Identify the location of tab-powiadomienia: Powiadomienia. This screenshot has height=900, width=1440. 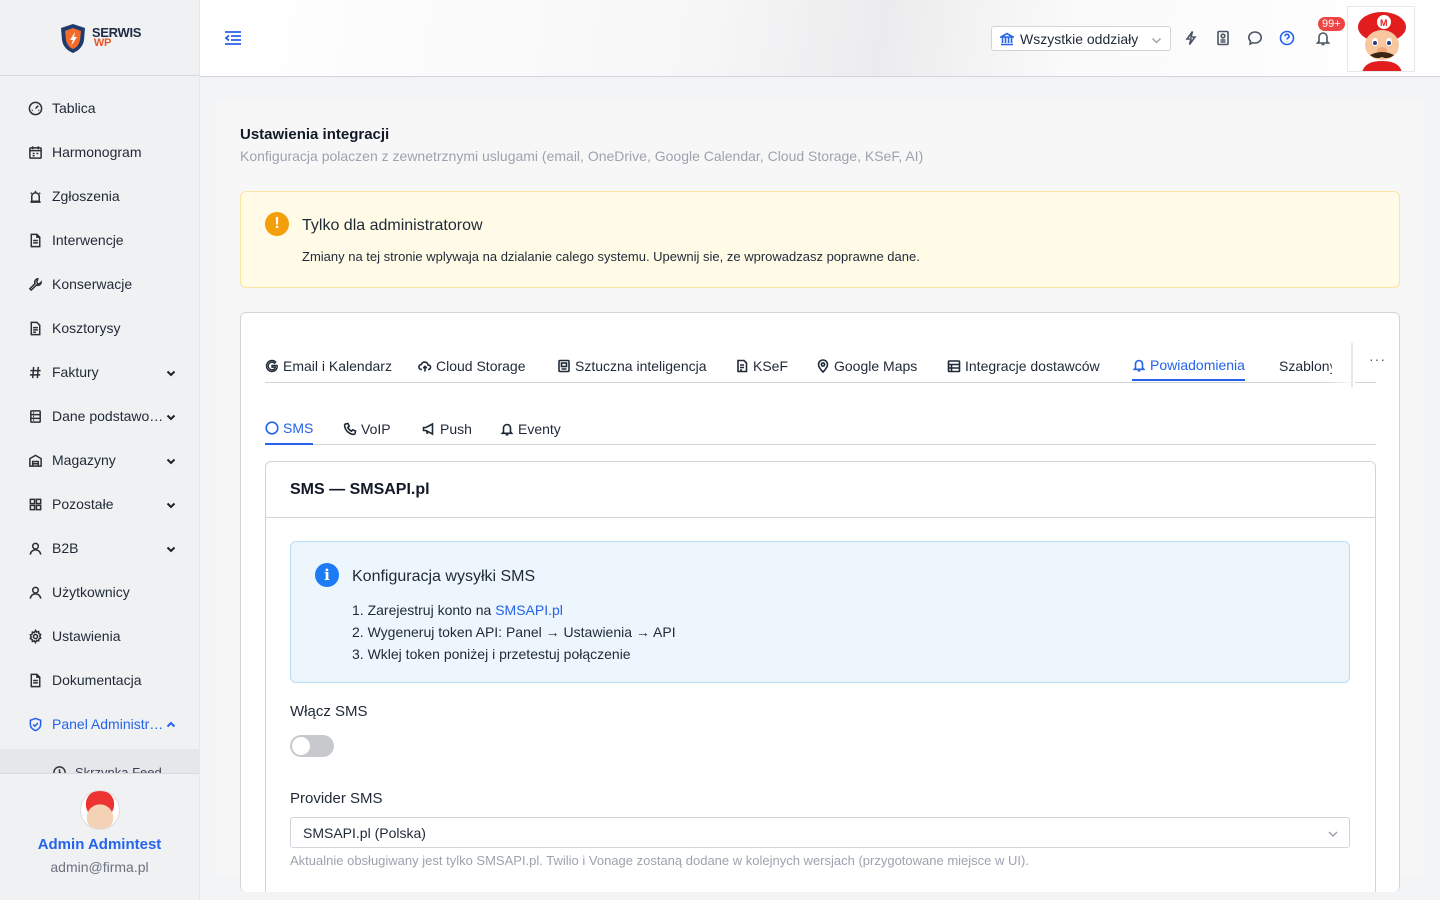
(1188, 366).